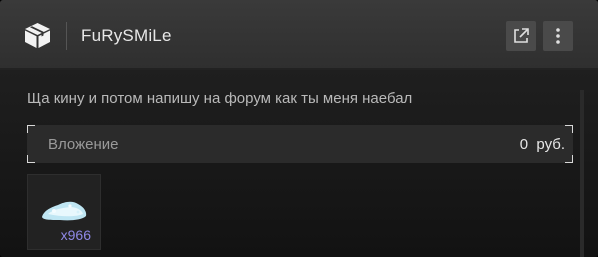 This screenshot has width=598, height=257. I want to click on item-pile-icon, so click(64, 211).